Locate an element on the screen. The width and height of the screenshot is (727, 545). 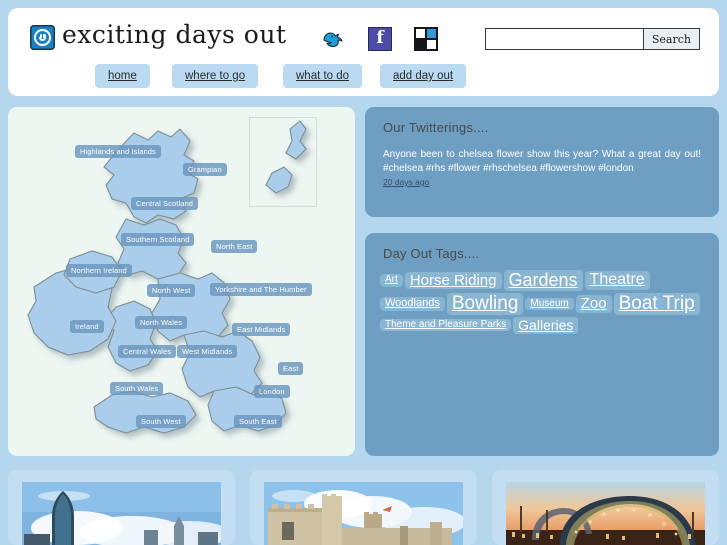
map-region-ireland: Ireland is located at coordinates (87, 326).